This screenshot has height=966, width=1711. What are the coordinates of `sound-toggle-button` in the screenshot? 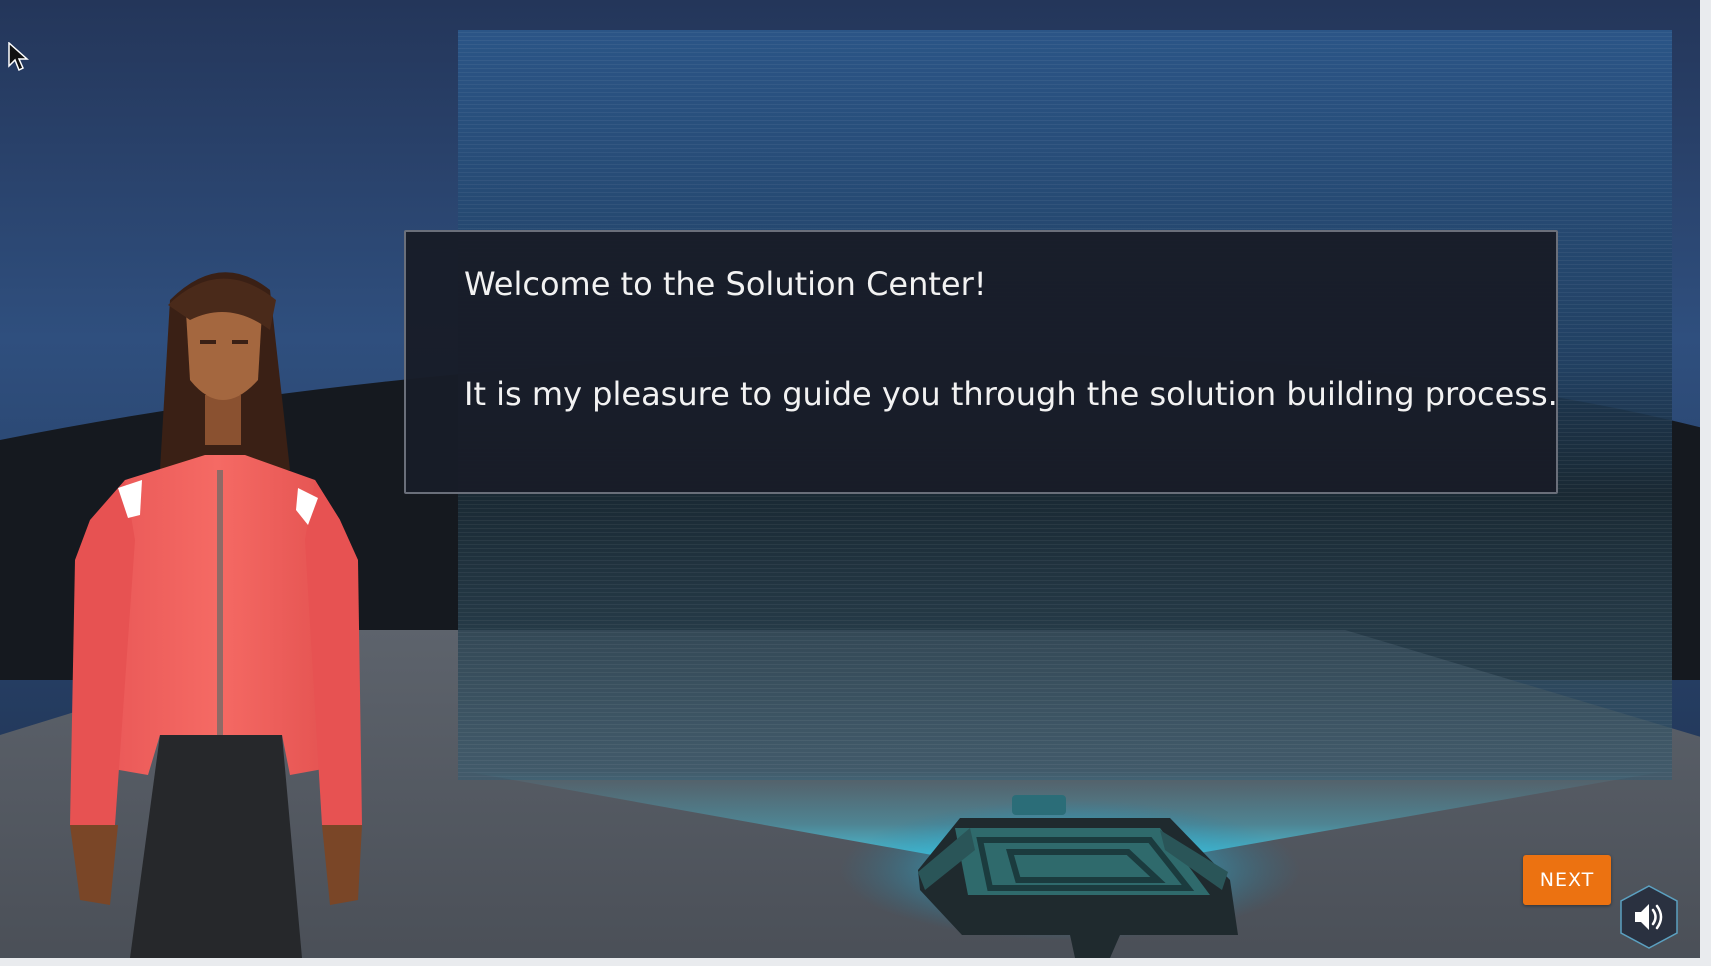 It's located at (1649, 917).